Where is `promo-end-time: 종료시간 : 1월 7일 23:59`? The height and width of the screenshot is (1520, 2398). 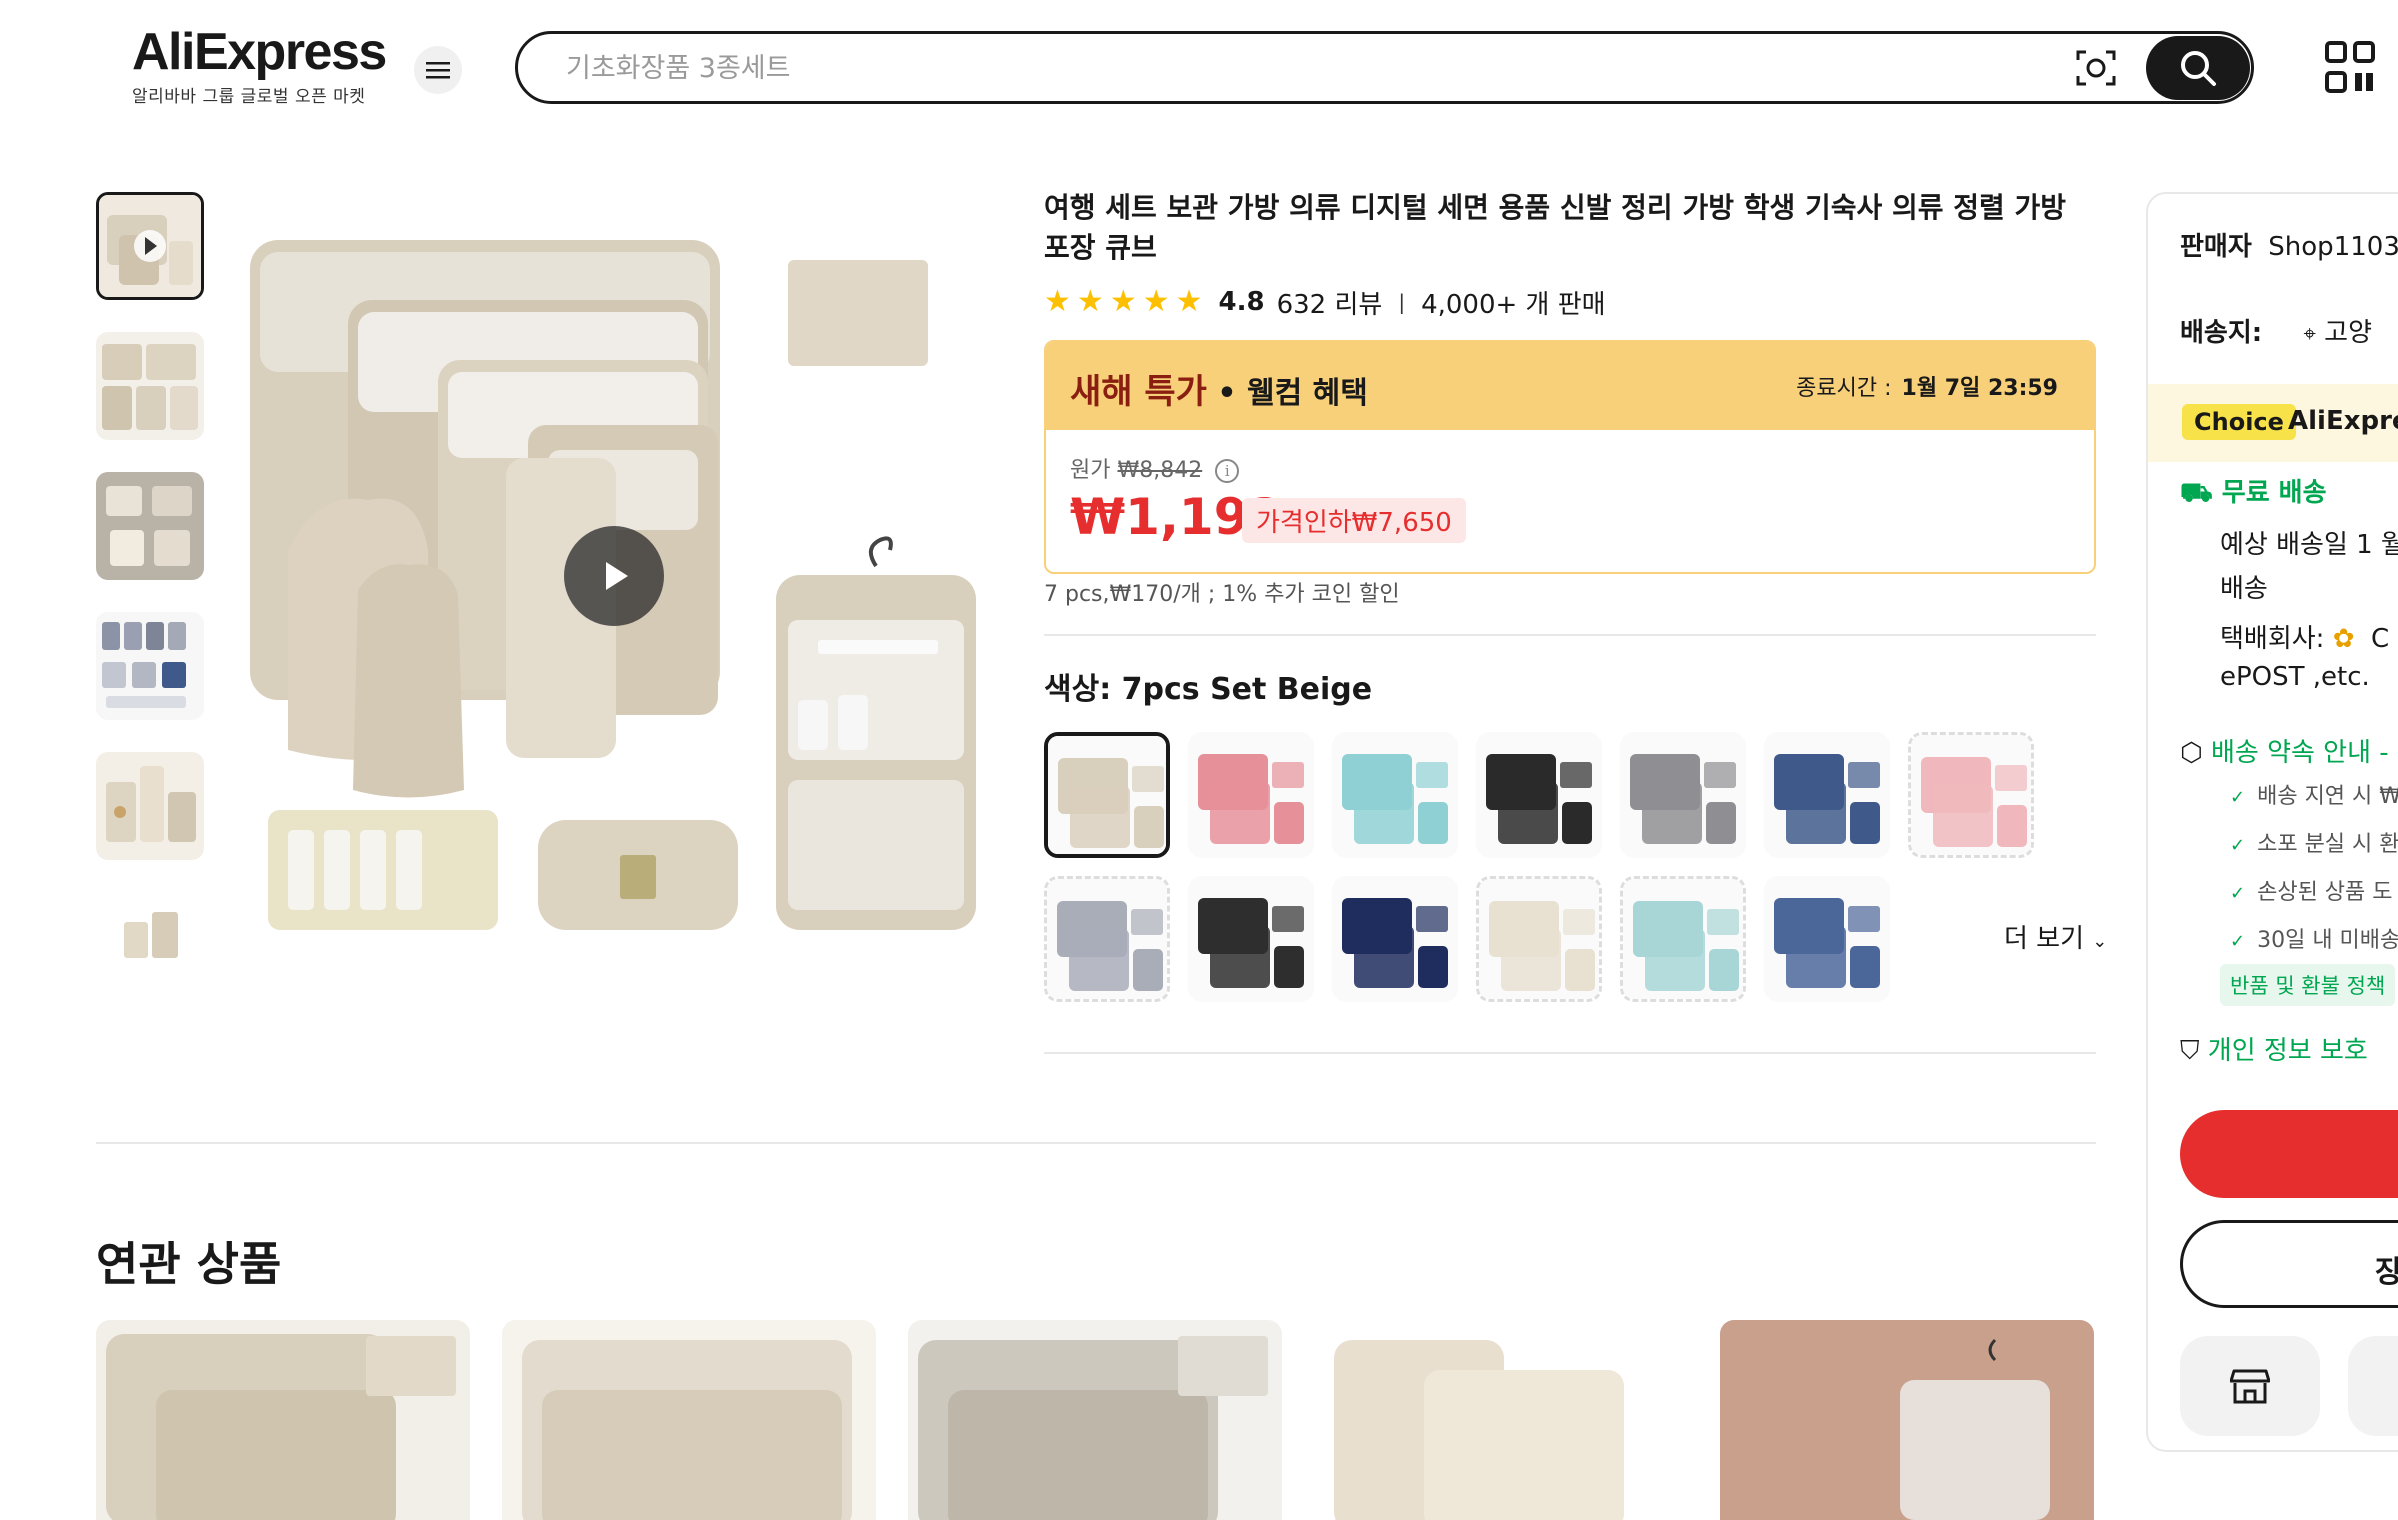
promo-end-time: 종료시간 : 1월 7일 23:59 is located at coordinates (1927, 386).